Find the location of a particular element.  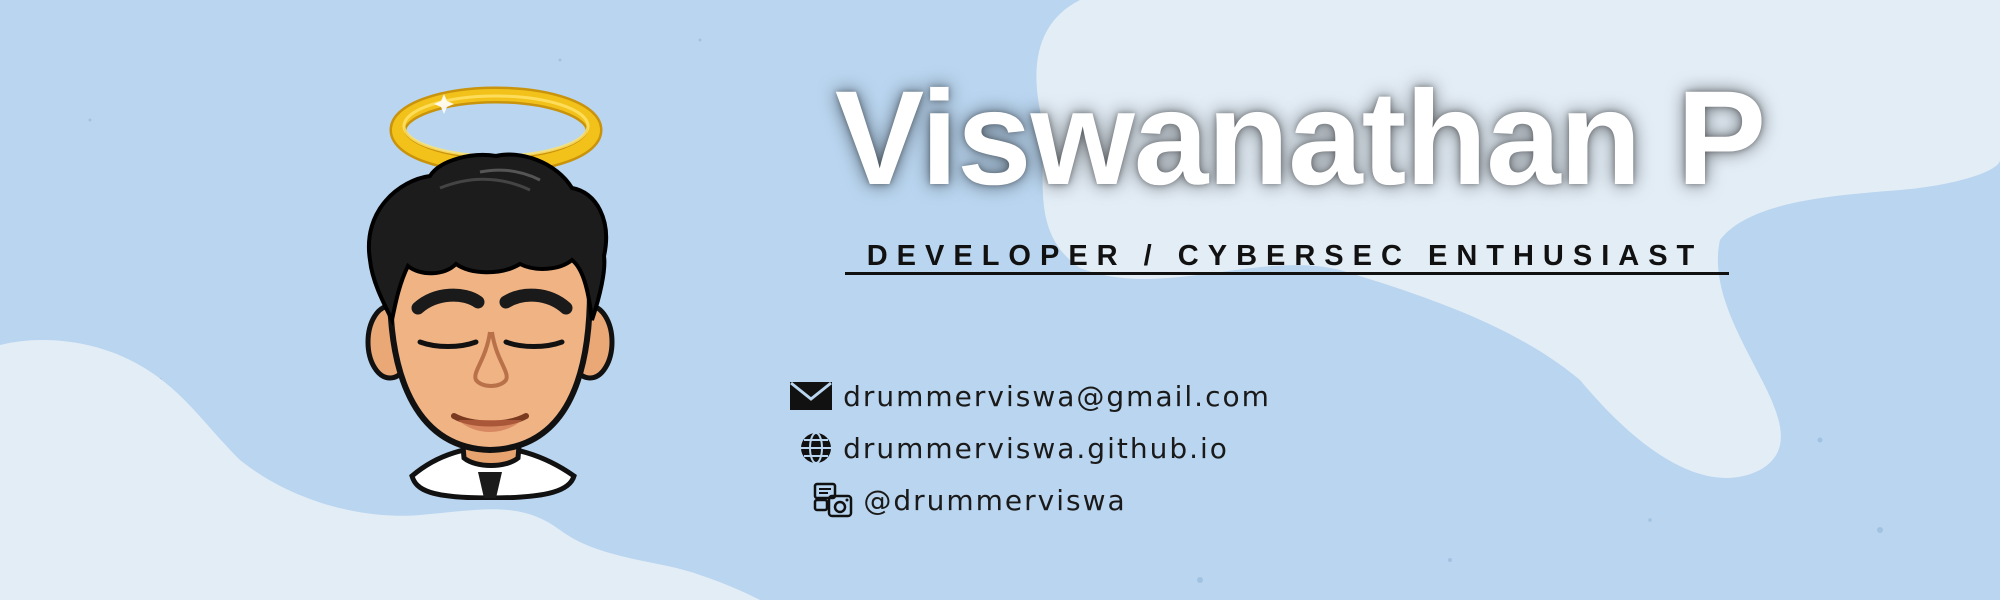

contact-email: drummerviswa@gmail.com is located at coordinates (1015, 396).